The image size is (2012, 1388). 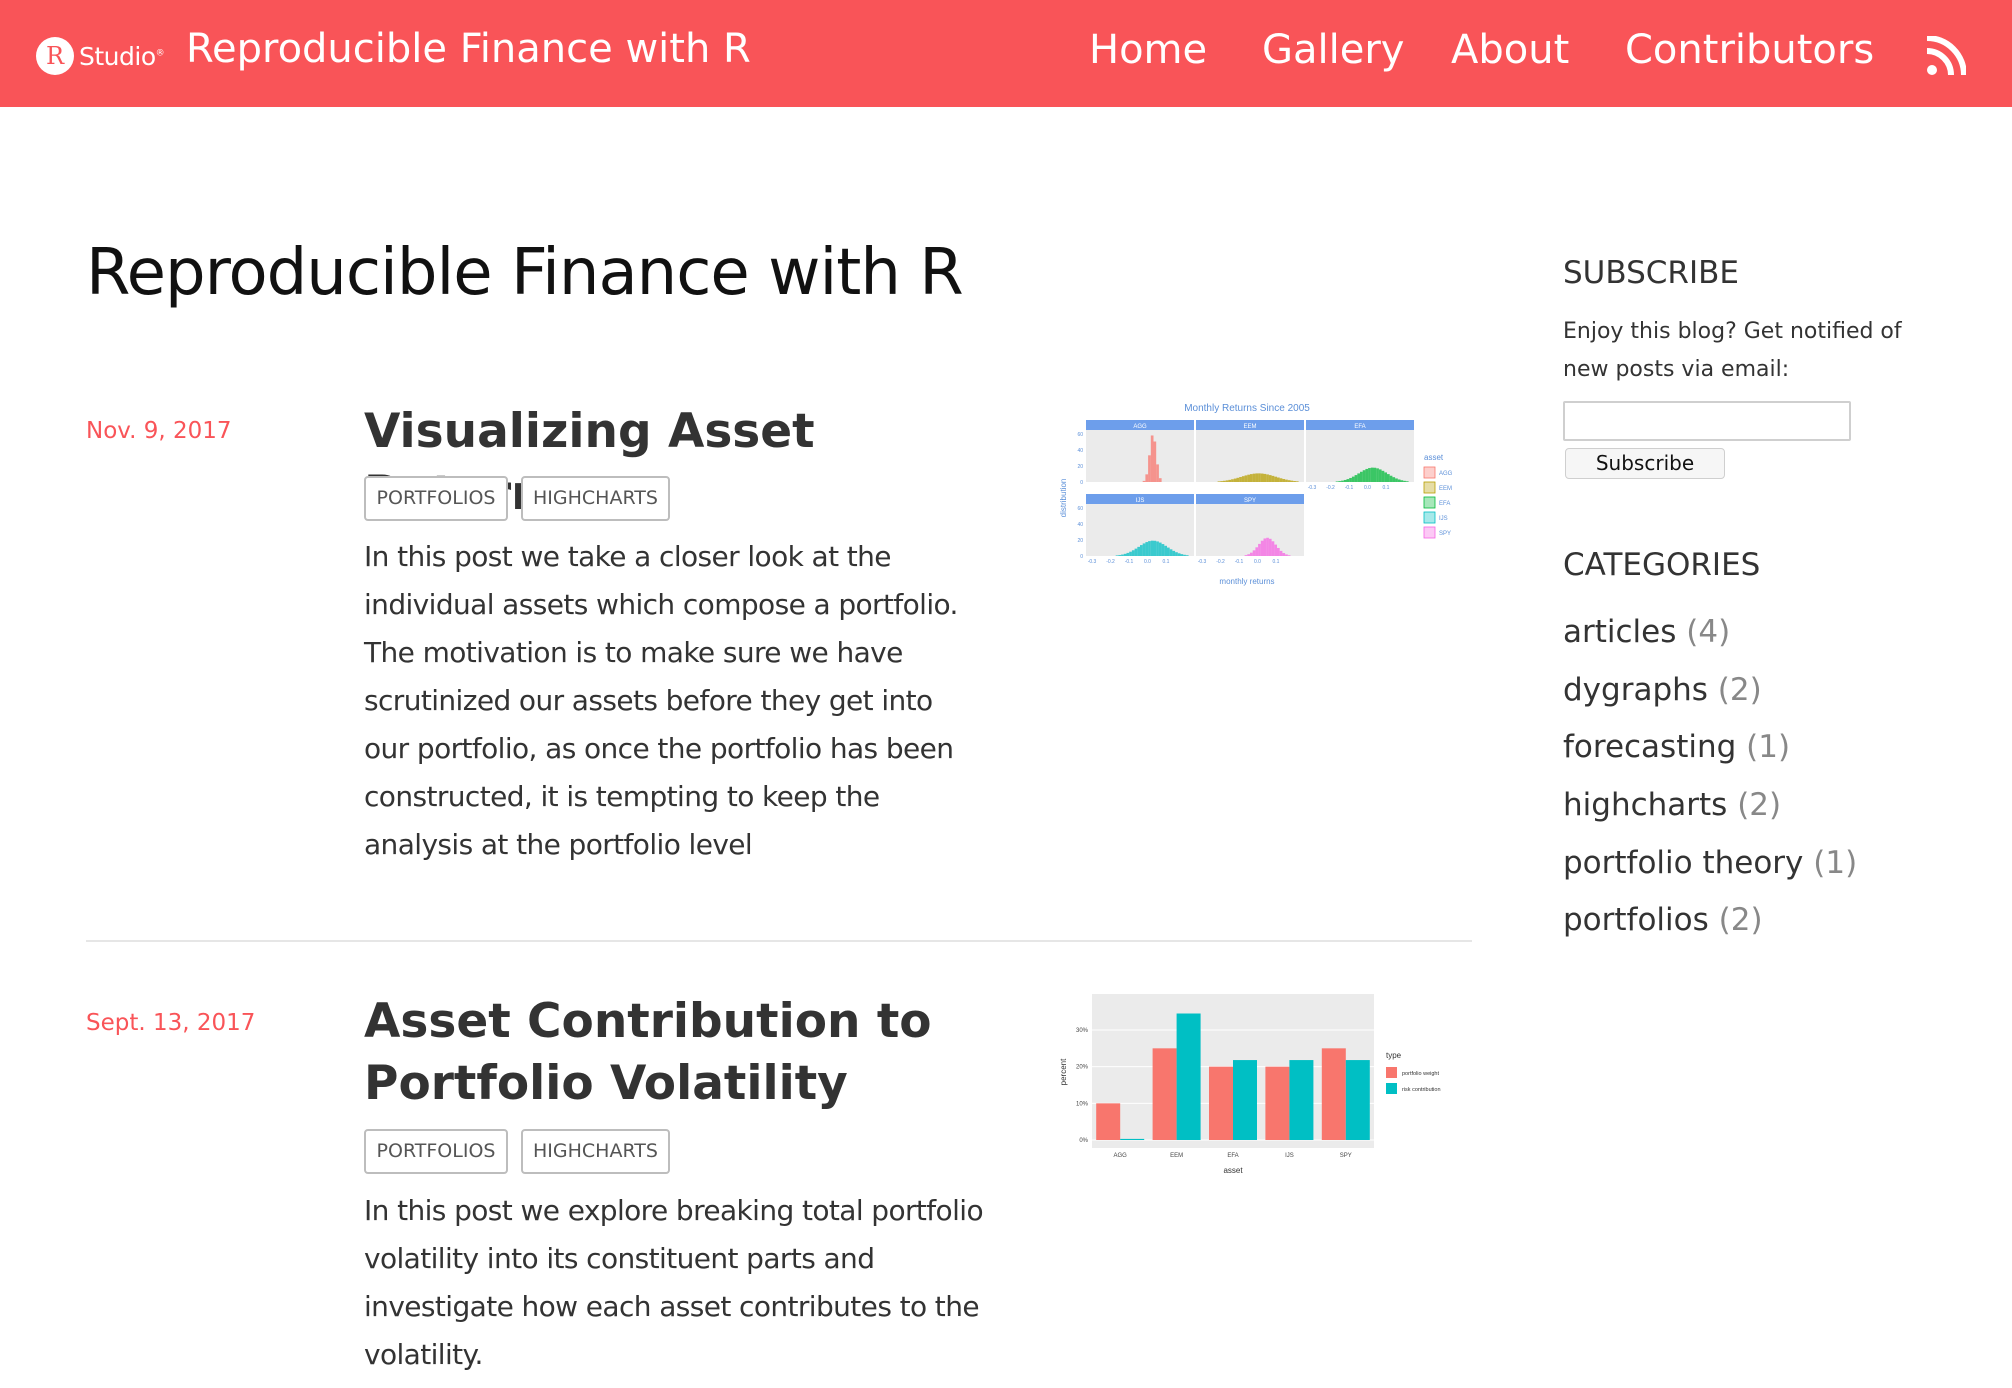 I want to click on x-tick-label: -0.2, so click(x=1220, y=562).